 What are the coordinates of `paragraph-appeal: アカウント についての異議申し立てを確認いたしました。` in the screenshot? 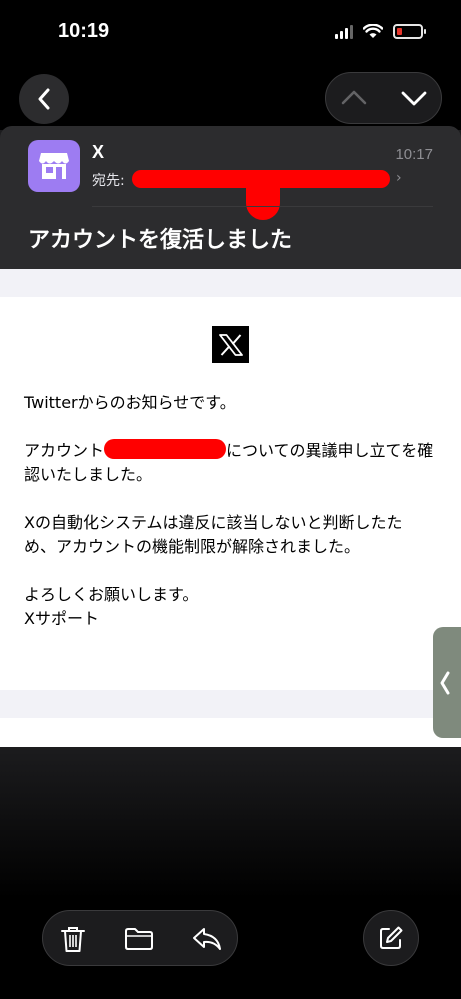 It's located at (229, 463).